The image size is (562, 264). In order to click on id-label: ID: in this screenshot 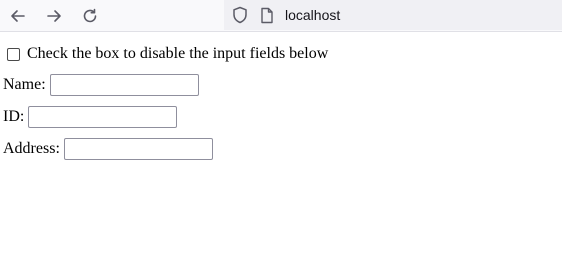, I will do `click(14, 116)`.